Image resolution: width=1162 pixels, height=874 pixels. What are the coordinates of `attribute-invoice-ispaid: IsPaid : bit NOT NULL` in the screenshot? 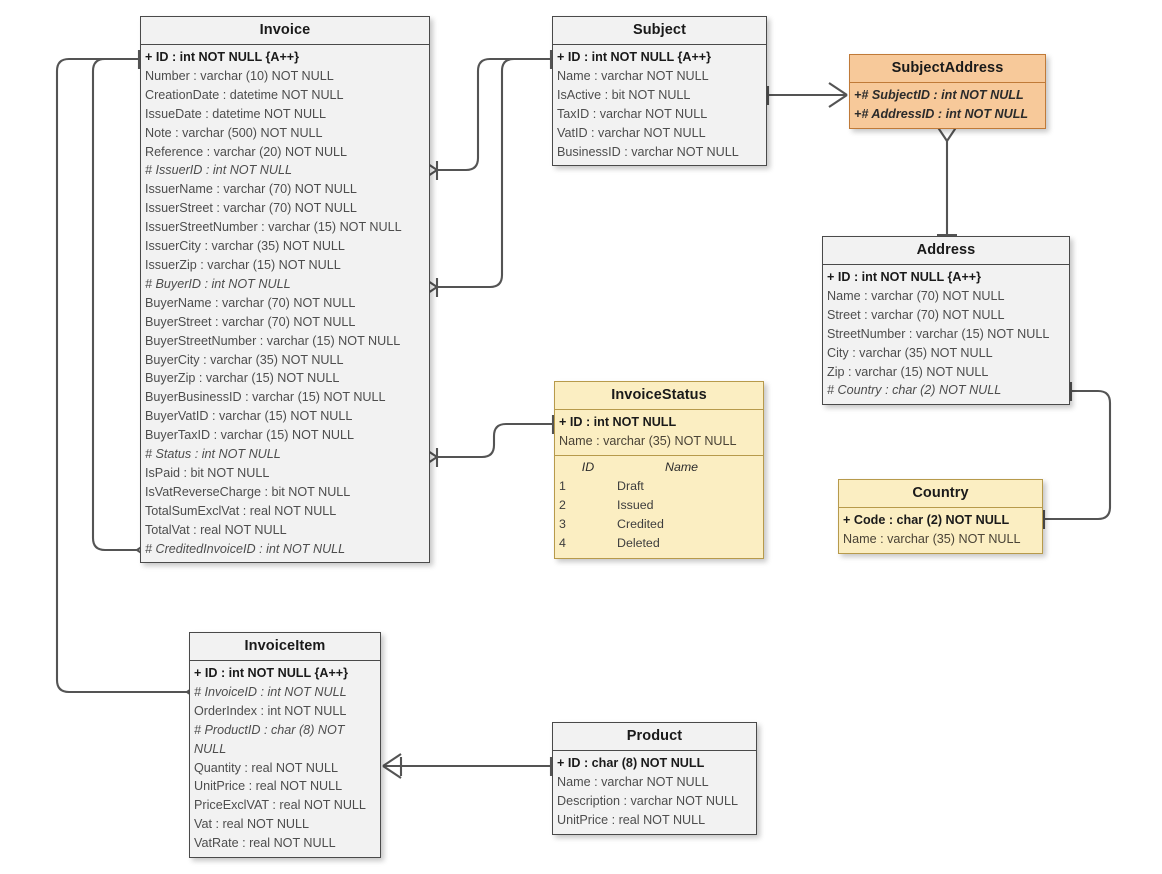 It's located at (207, 472).